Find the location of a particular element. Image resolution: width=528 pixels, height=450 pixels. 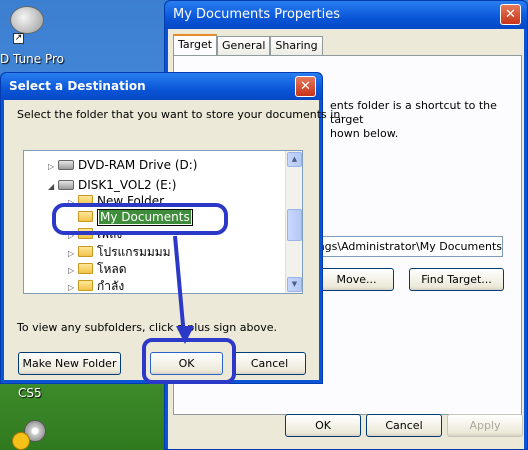

dialog-cancel-button: Cancel is located at coordinates (269, 363).